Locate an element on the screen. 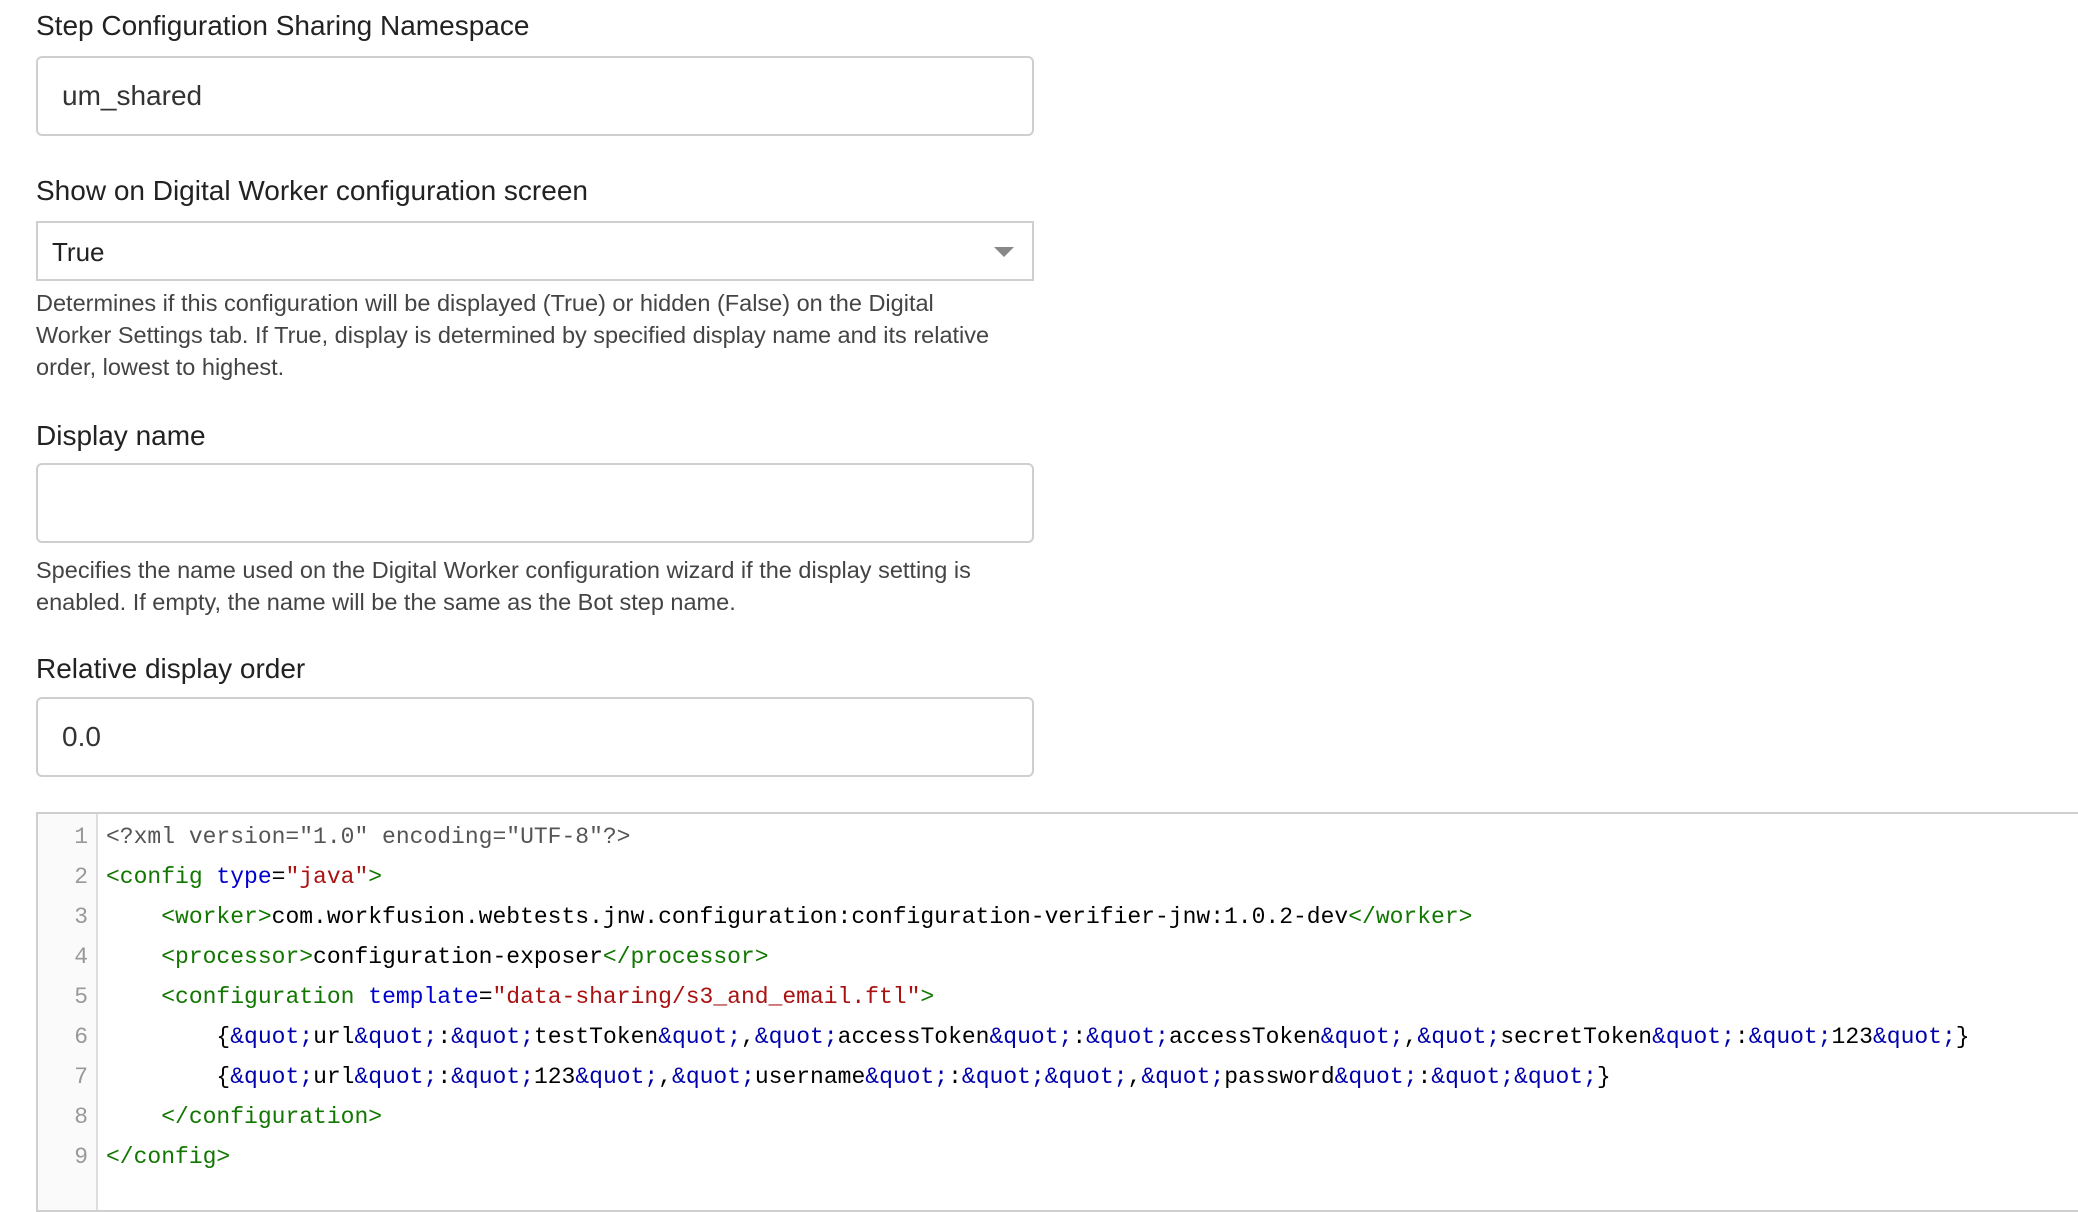 This screenshot has width=2078, height=1212. namespace-input is located at coordinates (535, 96).